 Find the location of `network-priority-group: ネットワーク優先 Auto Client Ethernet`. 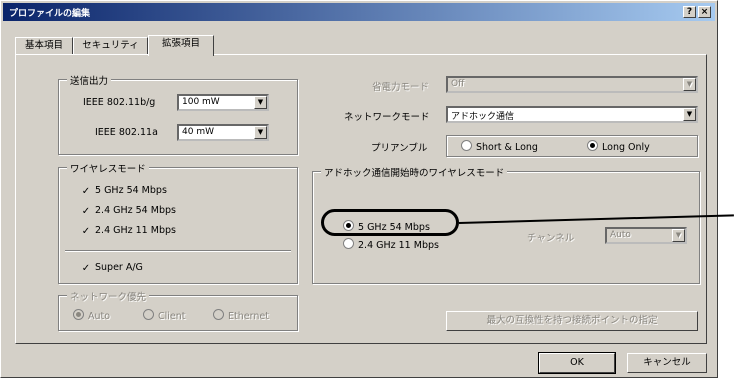

network-priority-group: ネットワーク優先 Auto Client Ethernet is located at coordinates (178, 310).